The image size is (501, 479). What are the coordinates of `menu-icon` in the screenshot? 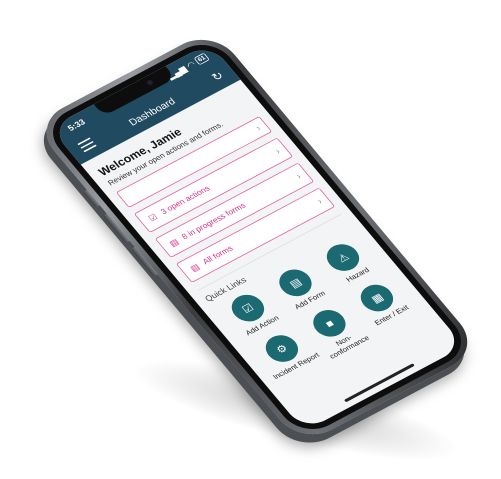 It's located at (86, 145).